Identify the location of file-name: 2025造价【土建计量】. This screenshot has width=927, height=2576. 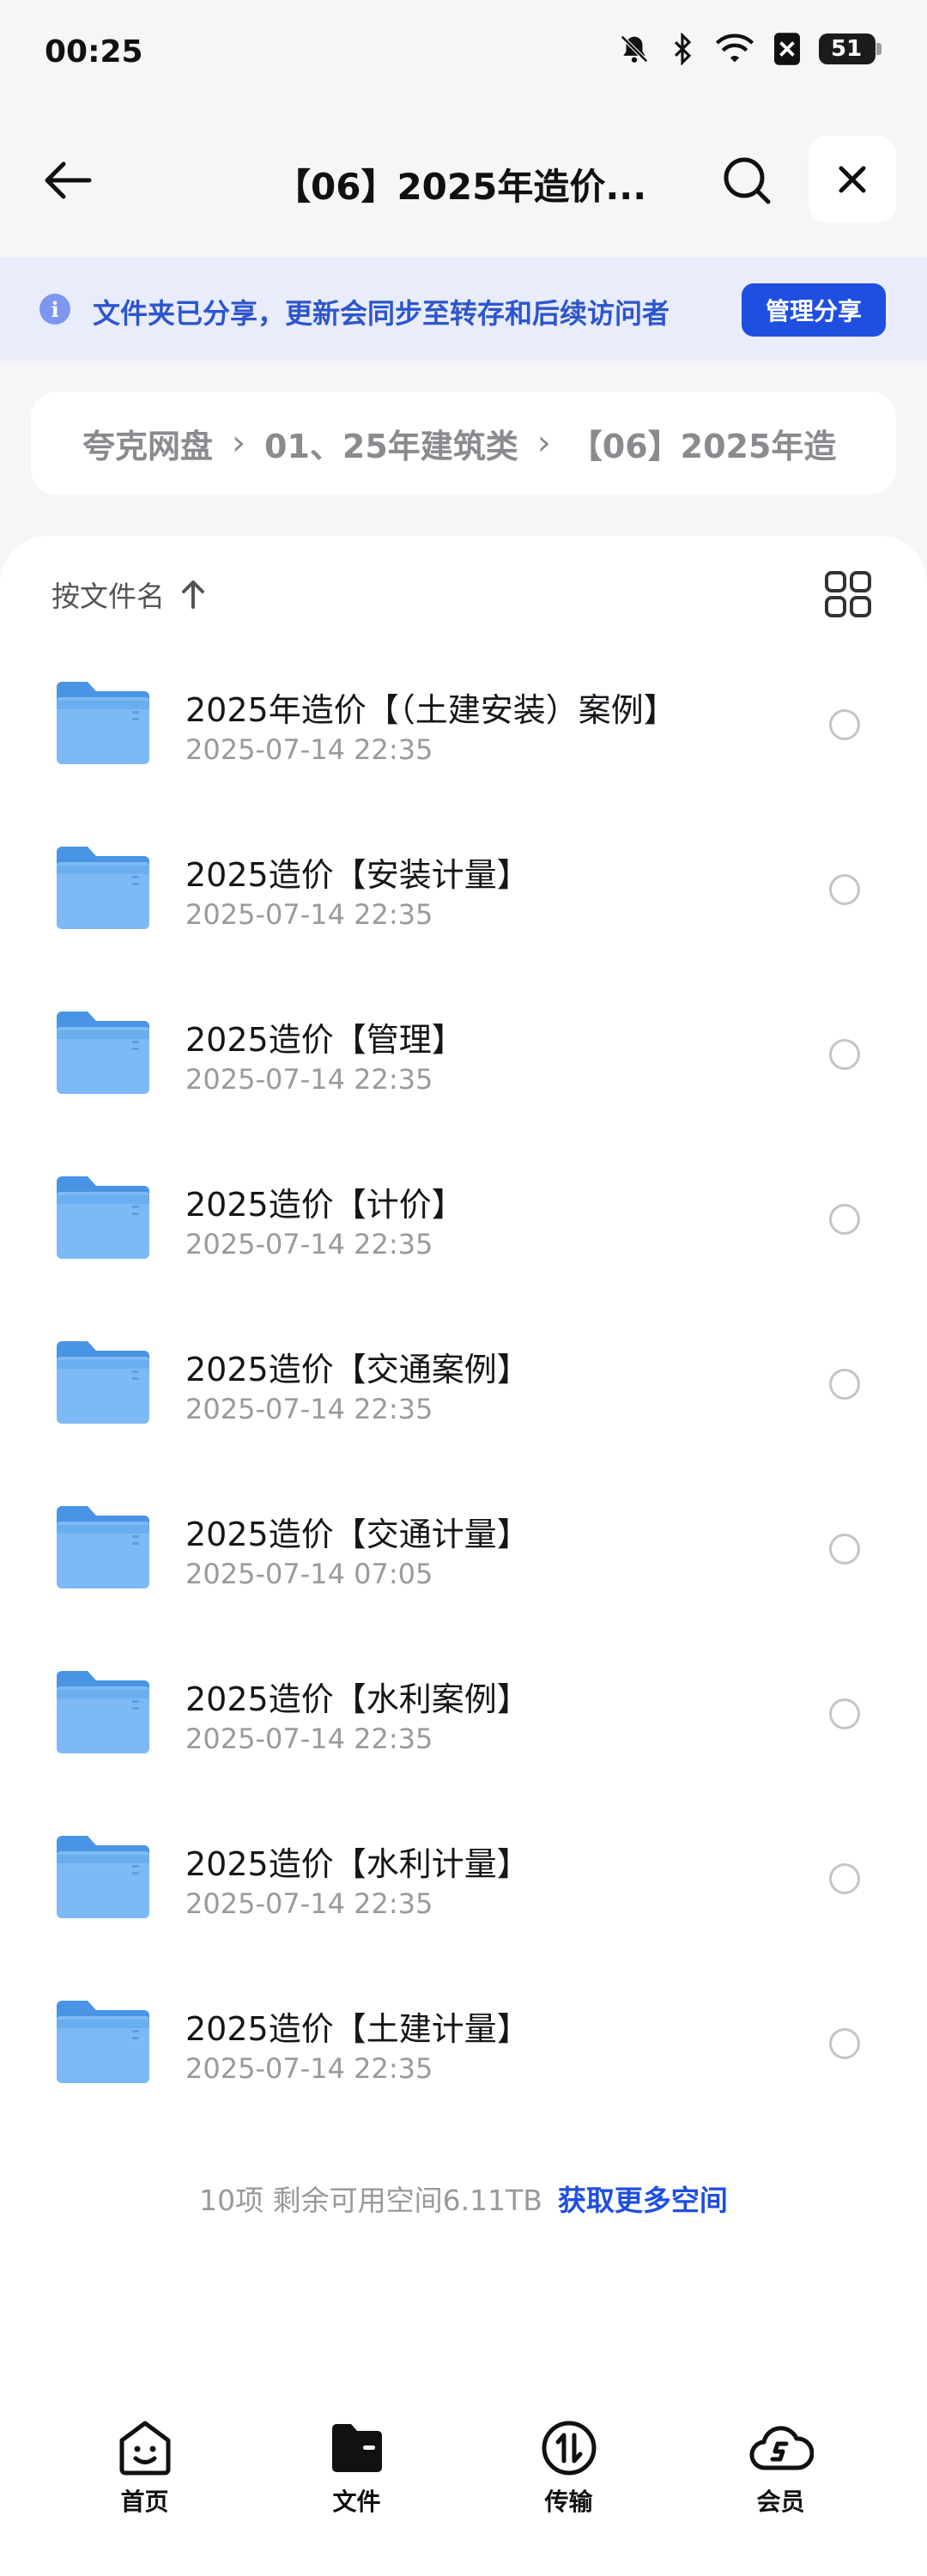
(357, 2029).